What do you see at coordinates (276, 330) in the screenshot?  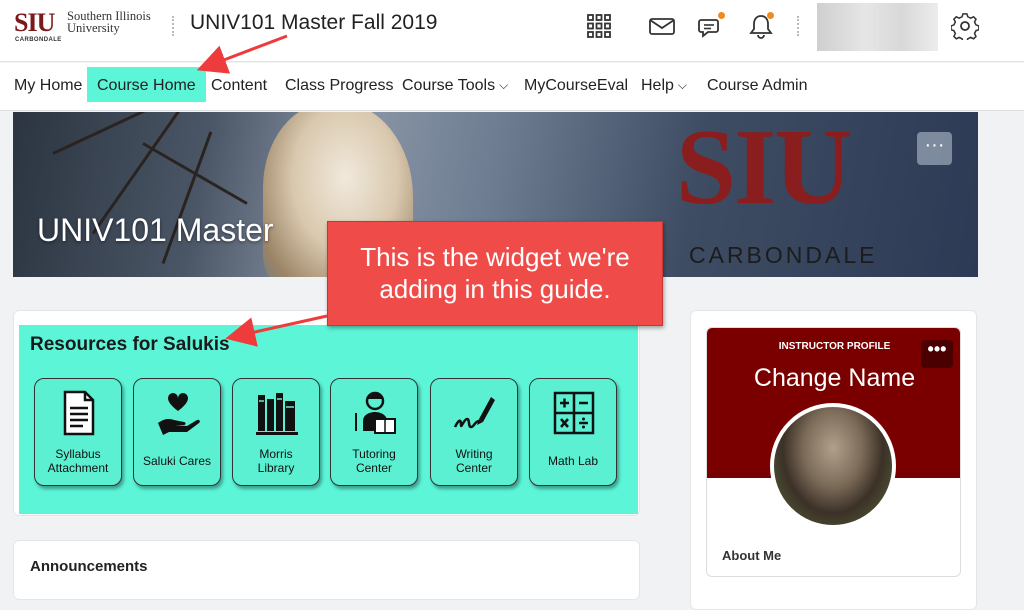 I see `arrow-to-widget` at bounding box center [276, 330].